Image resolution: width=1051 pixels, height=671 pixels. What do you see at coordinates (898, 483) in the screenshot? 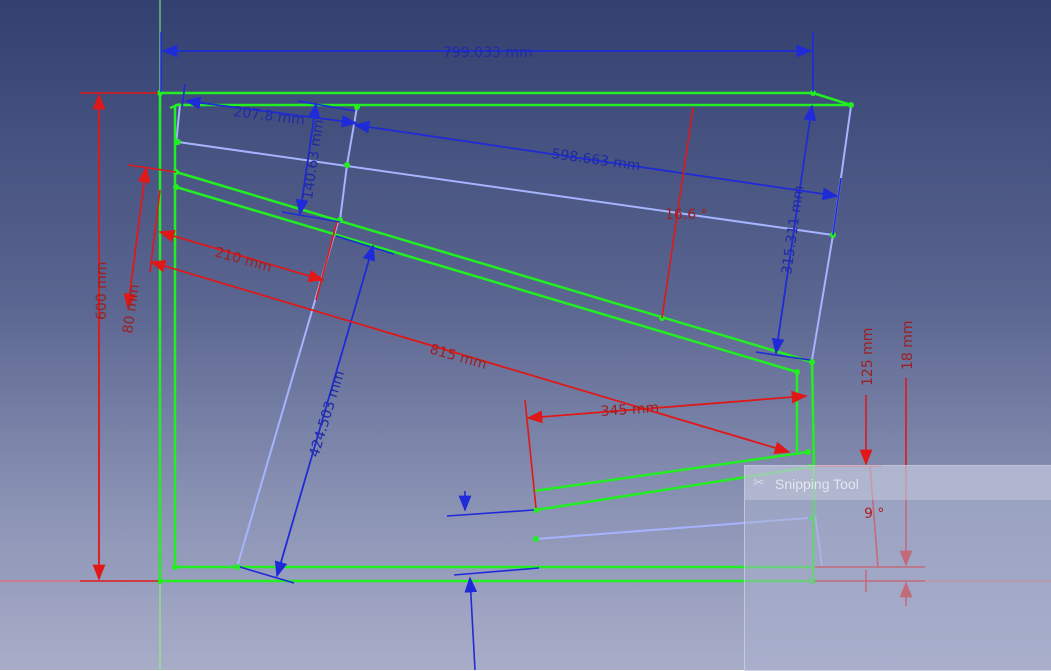
I see `snipping-tool-titlebar: ✂ Snipping Tool` at bounding box center [898, 483].